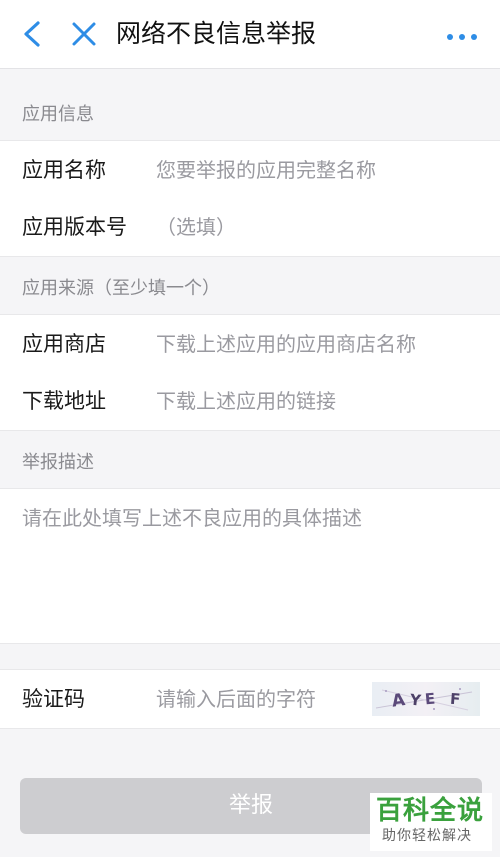 This screenshot has width=500, height=857. What do you see at coordinates (53, 699) in the screenshot?
I see `captcha-label: 验证码` at bounding box center [53, 699].